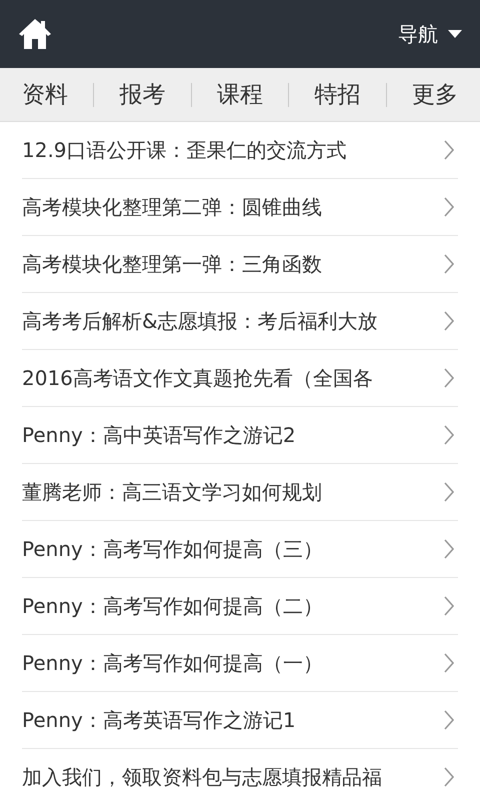  Describe the element at coordinates (143, 94) in the screenshot. I see `category-tab: 报考` at that location.